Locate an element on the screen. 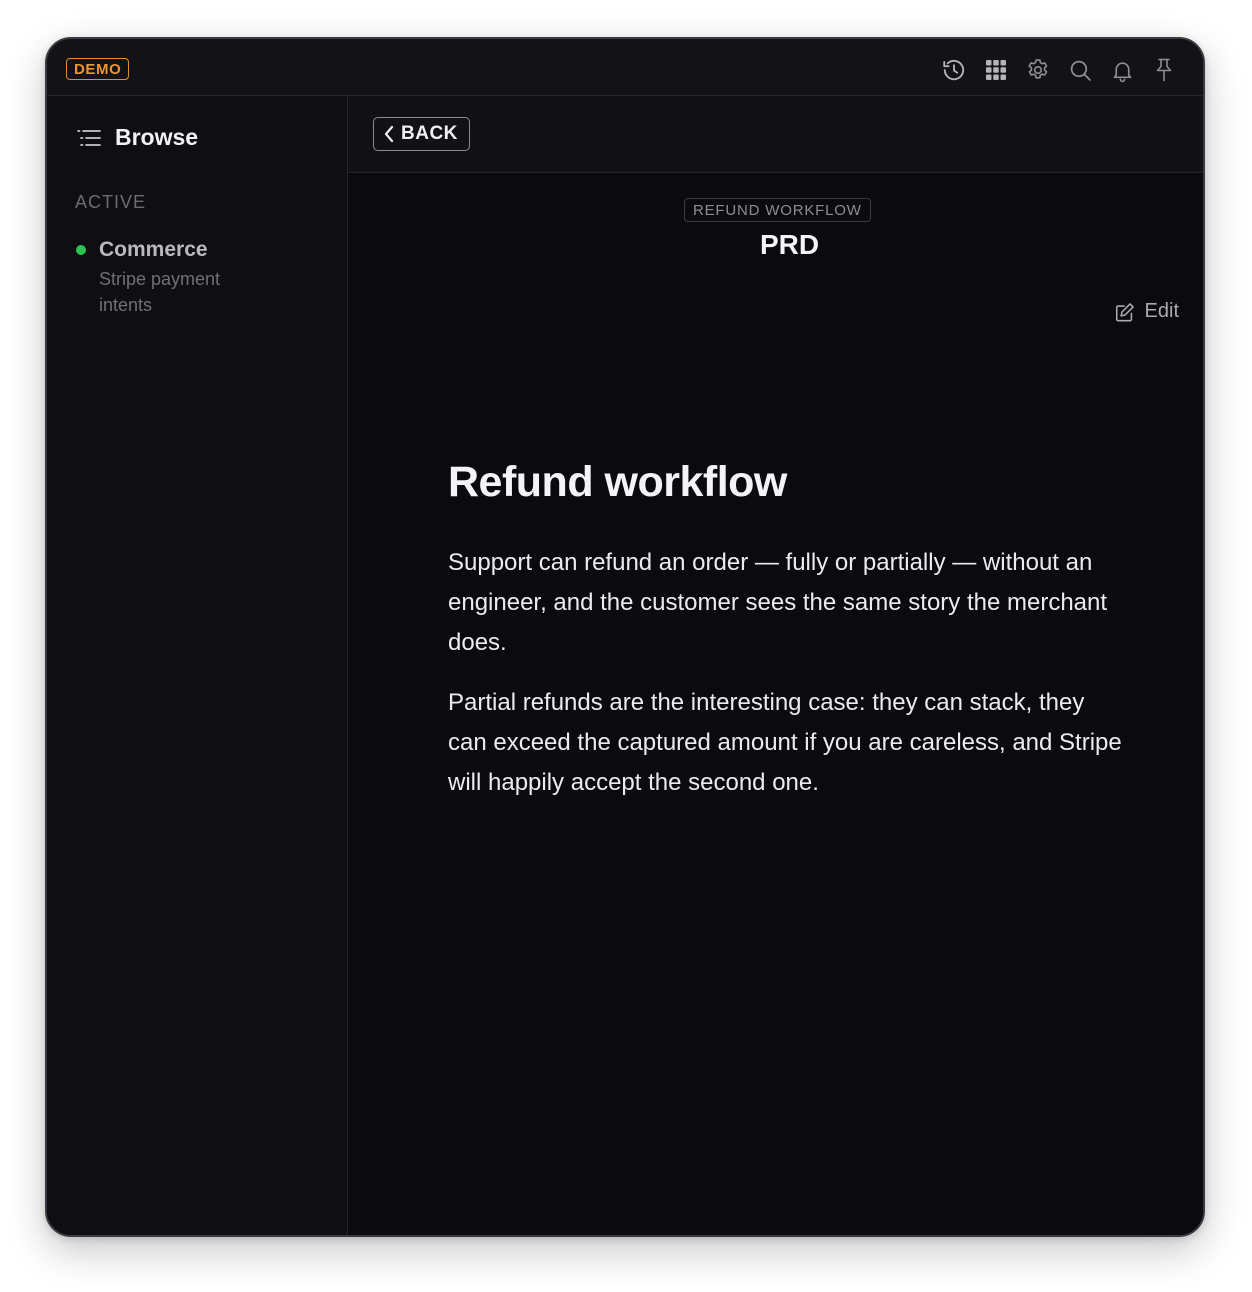 This screenshot has height=1292, width=1252. browse-button: Browse is located at coordinates (137, 137).